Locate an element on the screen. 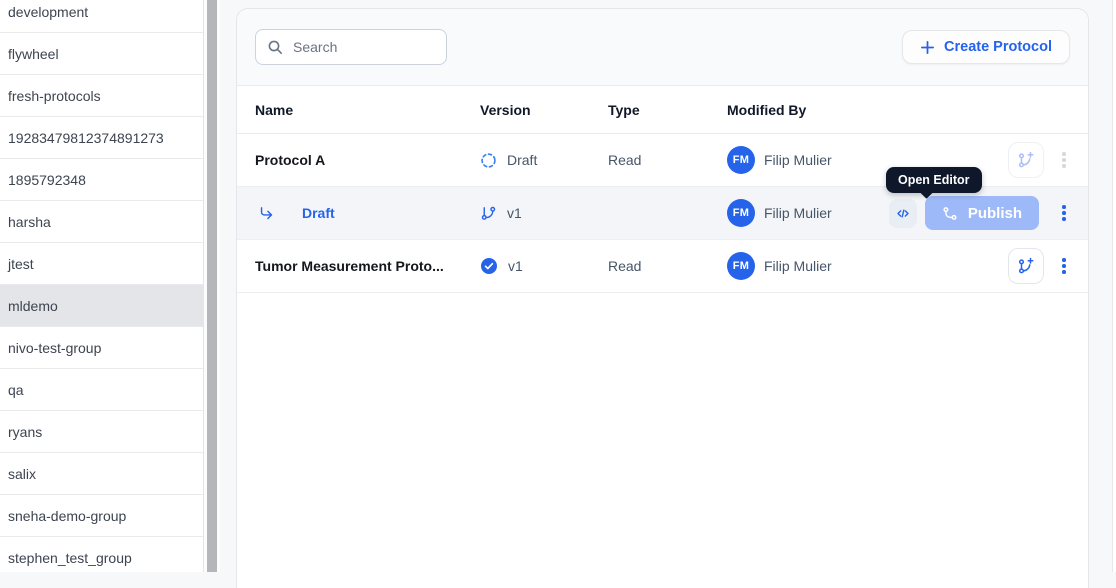 This screenshot has width=1116, height=588. protocols-toolbar: Create Protocol is located at coordinates (662, 47).